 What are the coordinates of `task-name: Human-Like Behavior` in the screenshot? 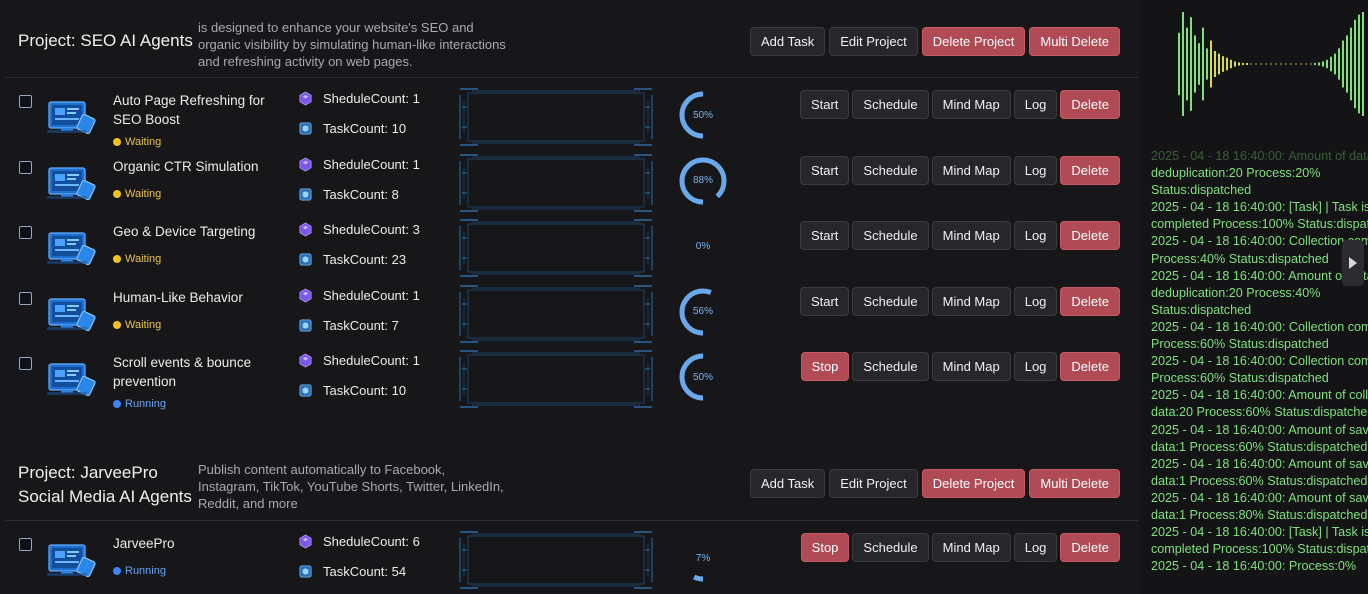 It's located at (178, 297).